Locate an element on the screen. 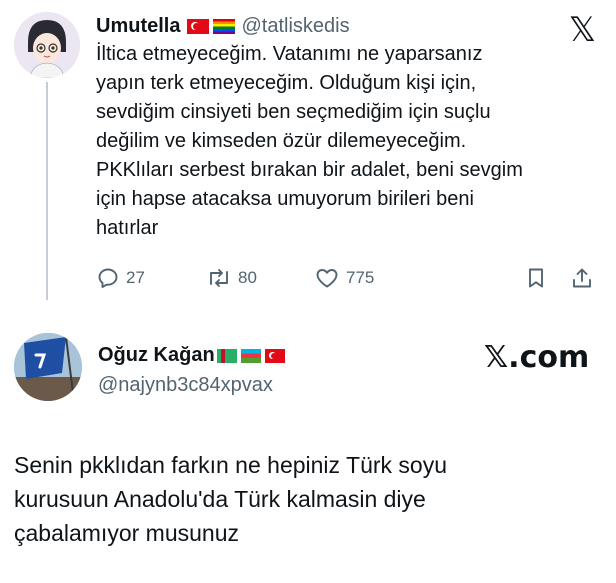  tweet-header: Umutella @tatliskedis is located at coordinates (223, 26).